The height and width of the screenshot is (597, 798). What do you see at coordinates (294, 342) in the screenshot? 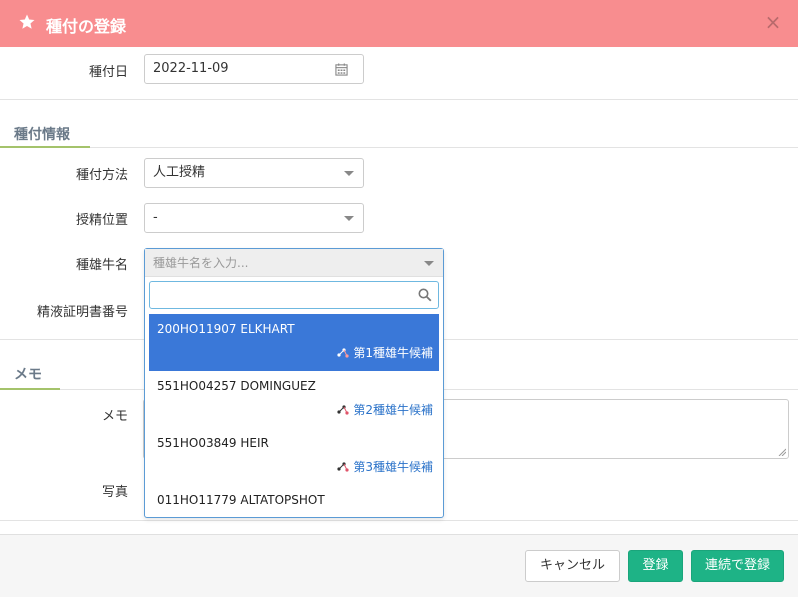
I see `bull-option: 200HO11907 ELKHART 第1種雄牛候補` at bounding box center [294, 342].